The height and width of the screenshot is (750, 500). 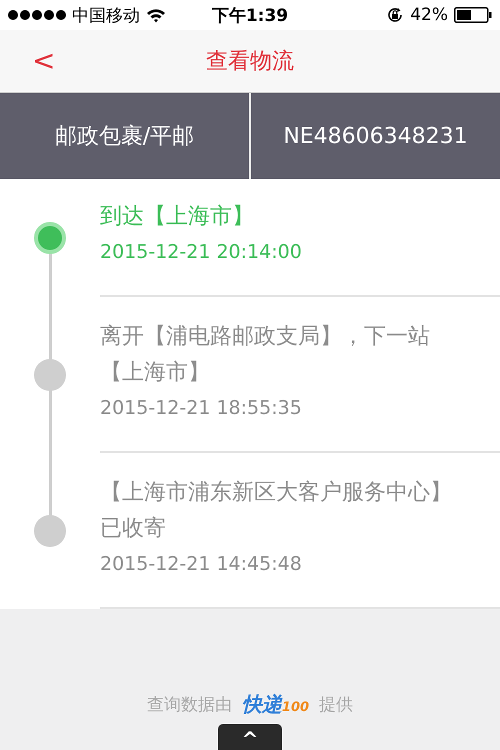 I want to click on event-text: 【上海市浦东新区大客户服务中心】已收寄, so click(x=276, y=511).